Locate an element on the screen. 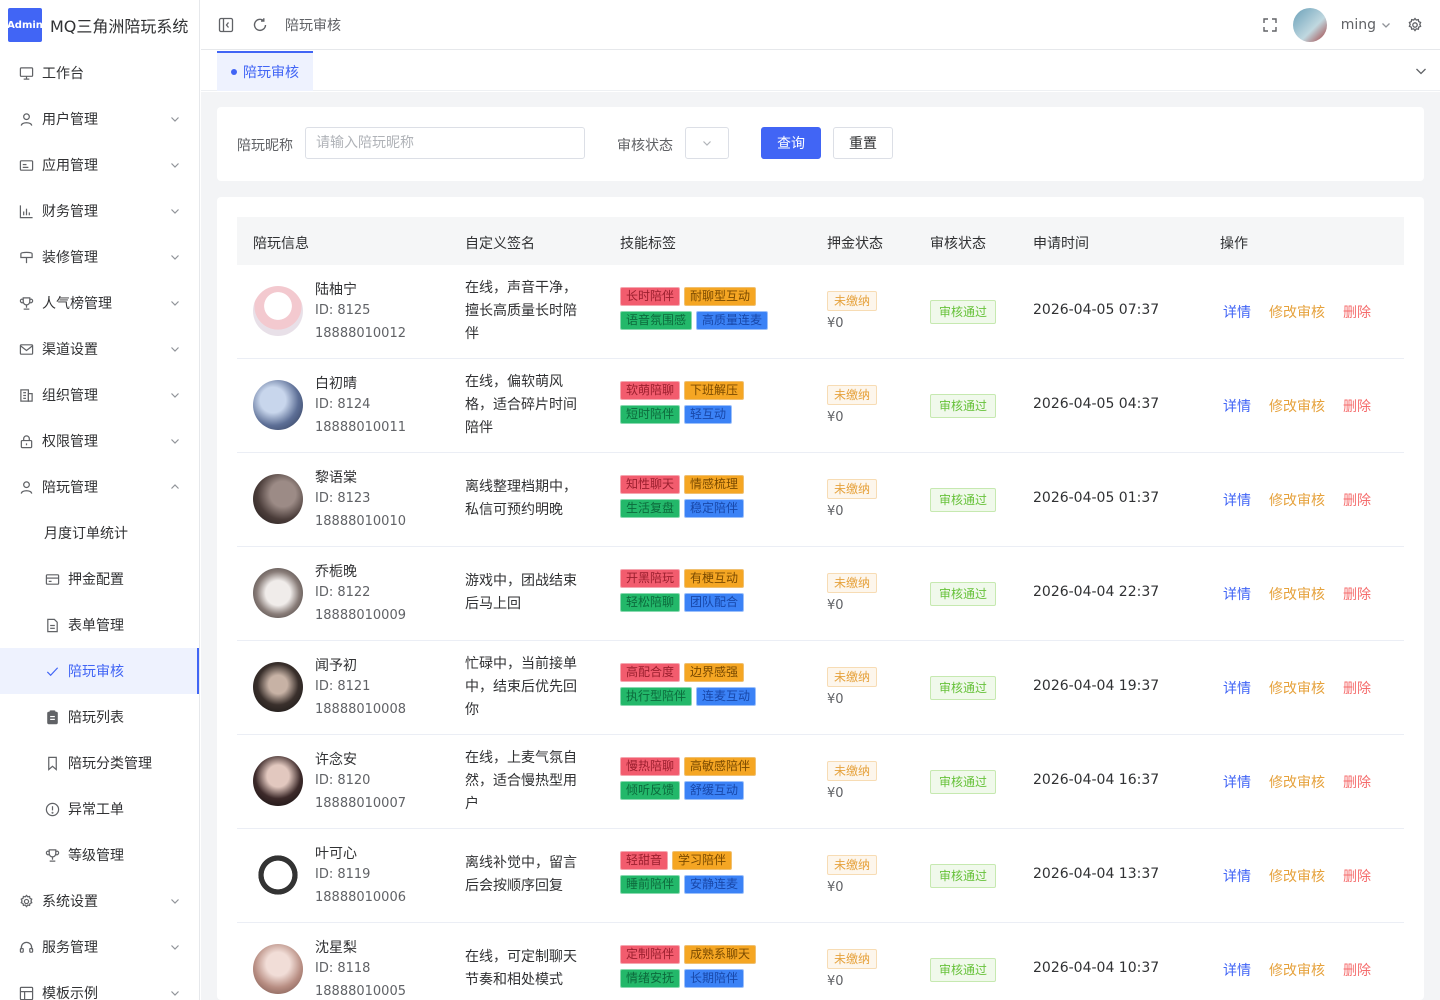  info-icon is located at coordinates (52, 809).